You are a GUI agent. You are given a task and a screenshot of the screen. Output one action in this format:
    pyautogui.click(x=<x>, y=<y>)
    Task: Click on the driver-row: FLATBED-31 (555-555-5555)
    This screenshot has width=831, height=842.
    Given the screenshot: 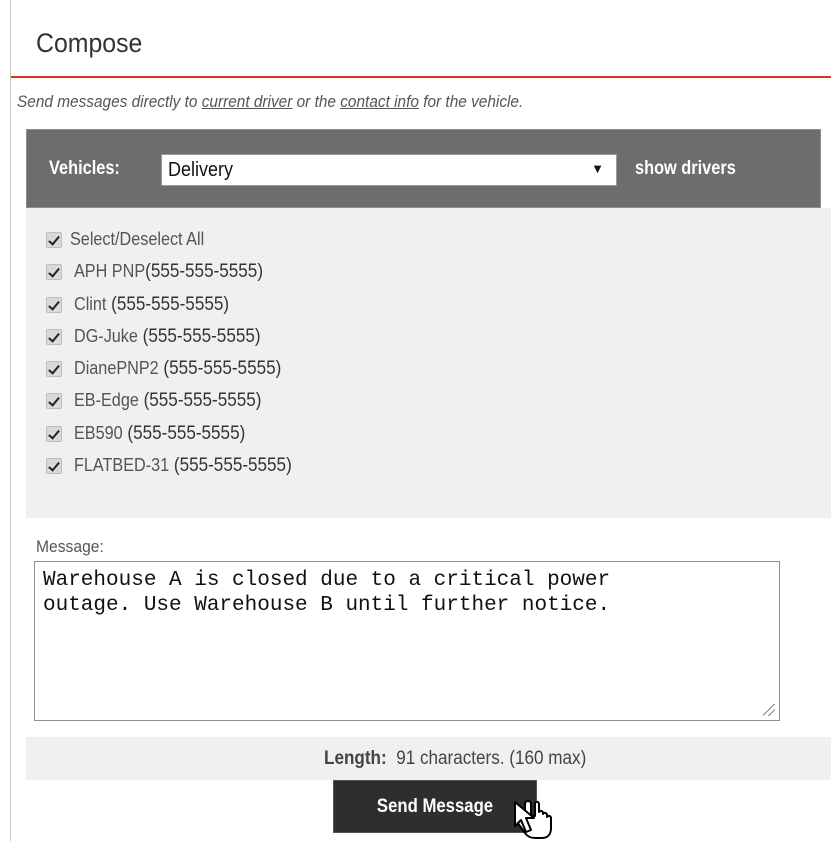 What is the action you would take?
    pyautogui.click(x=181, y=466)
    